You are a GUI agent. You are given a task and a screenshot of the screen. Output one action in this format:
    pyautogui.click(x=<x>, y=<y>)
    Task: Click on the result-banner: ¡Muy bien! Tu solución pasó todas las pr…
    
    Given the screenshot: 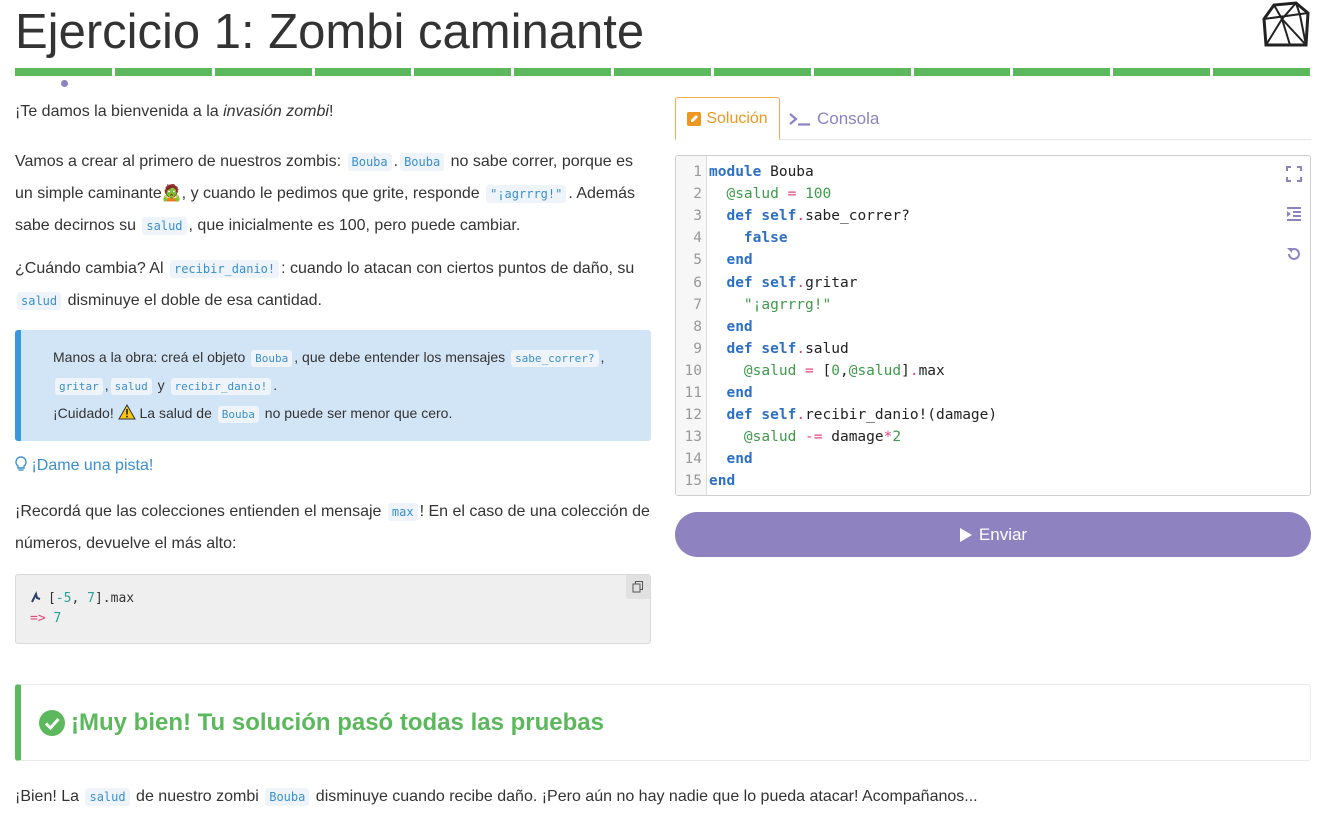 What is the action you would take?
    pyautogui.click(x=663, y=722)
    